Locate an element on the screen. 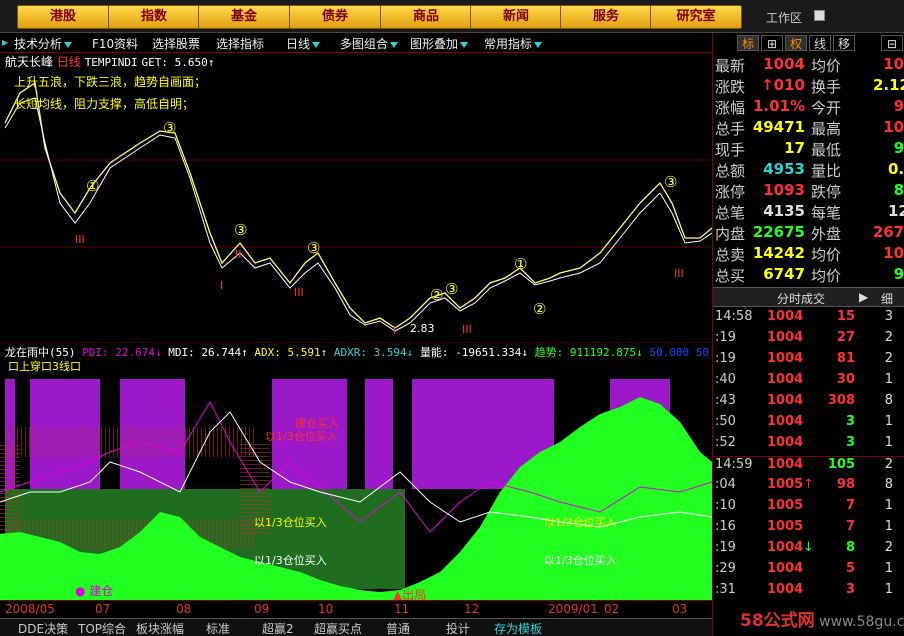  trade-row: 14:59 1004 105 2 is located at coordinates (808, 466).